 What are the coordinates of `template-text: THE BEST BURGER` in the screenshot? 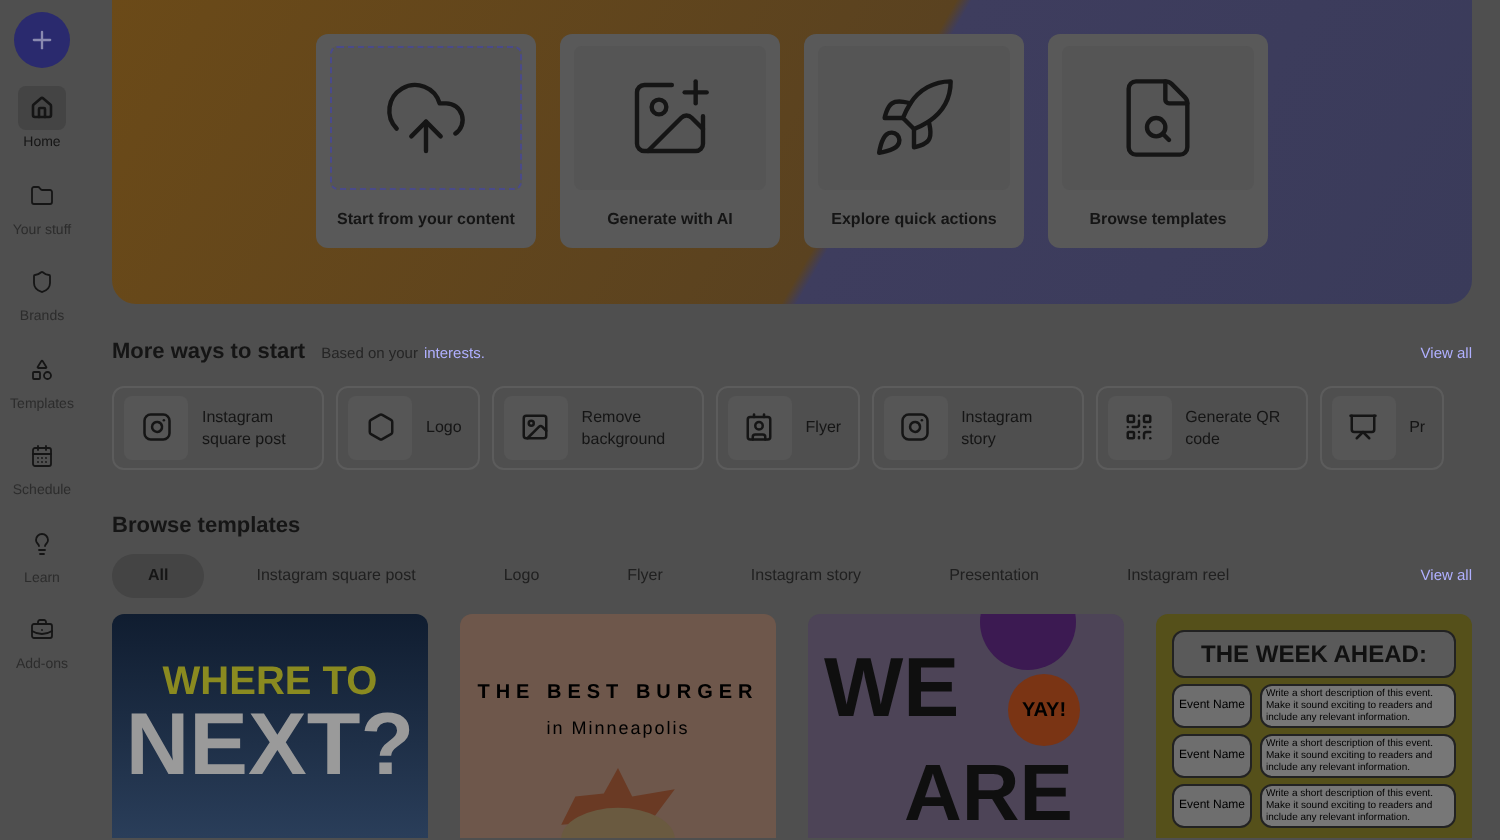 It's located at (618, 694).